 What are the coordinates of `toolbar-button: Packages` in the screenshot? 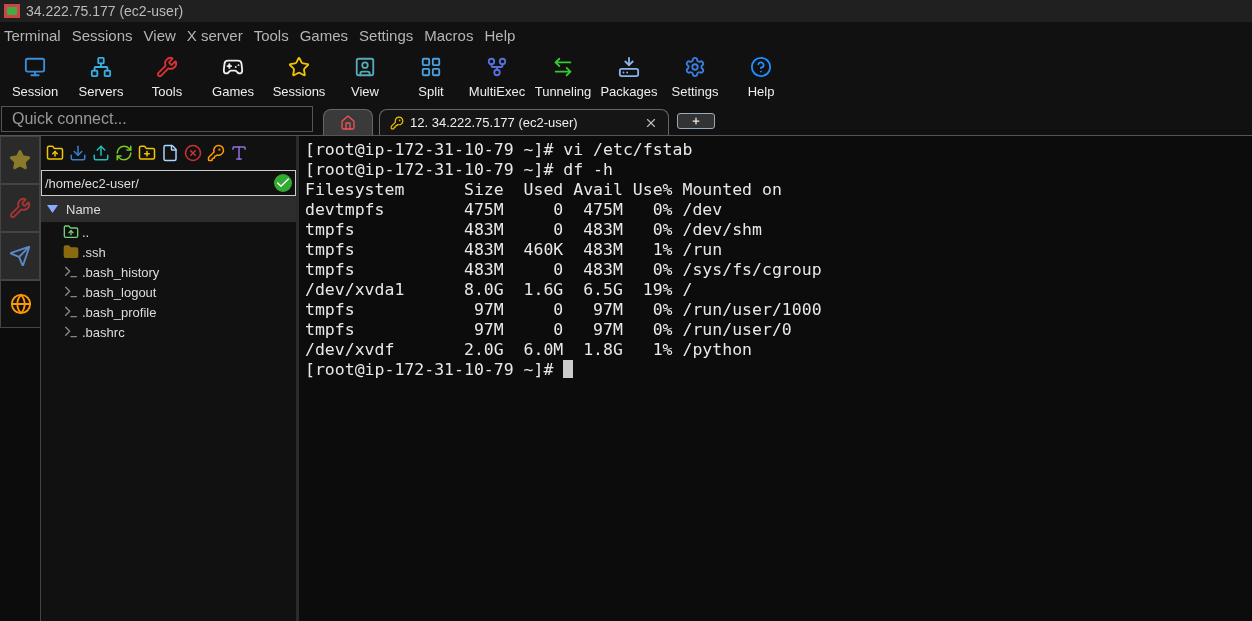 It's located at (629, 77).